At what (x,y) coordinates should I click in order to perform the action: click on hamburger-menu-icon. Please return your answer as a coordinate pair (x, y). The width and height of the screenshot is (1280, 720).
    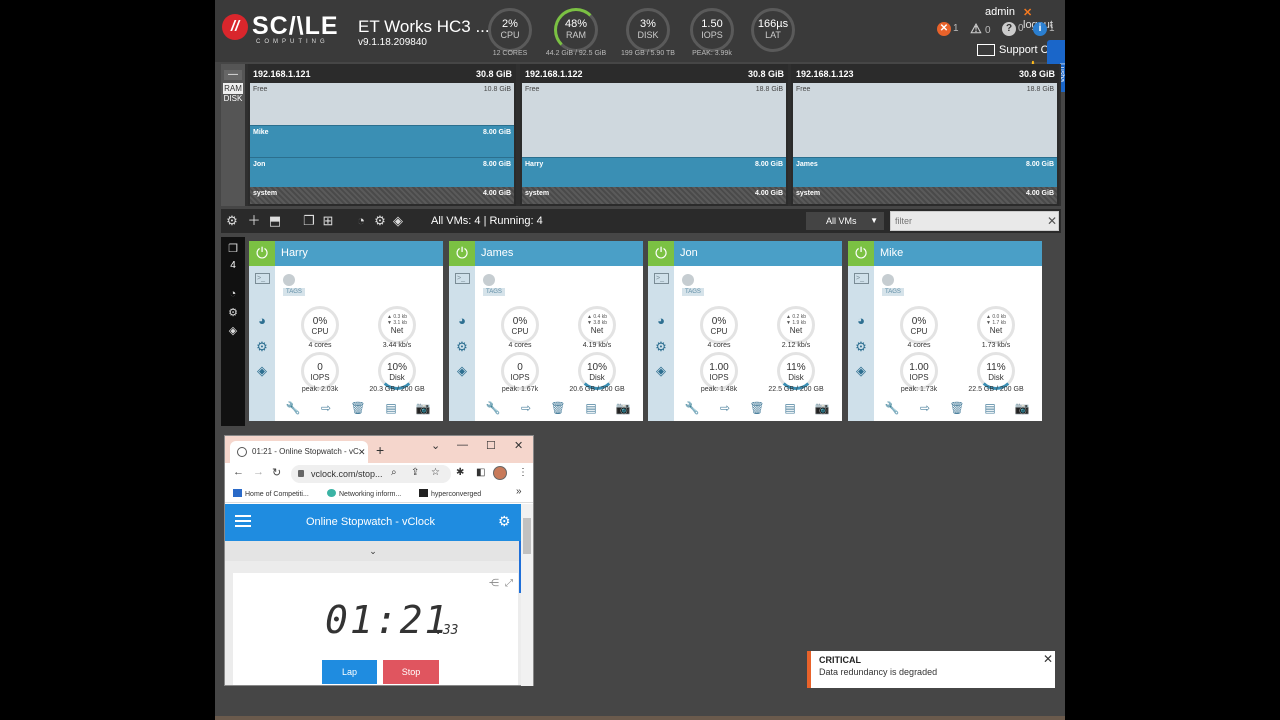
    Looking at the image, I should click on (243, 521).